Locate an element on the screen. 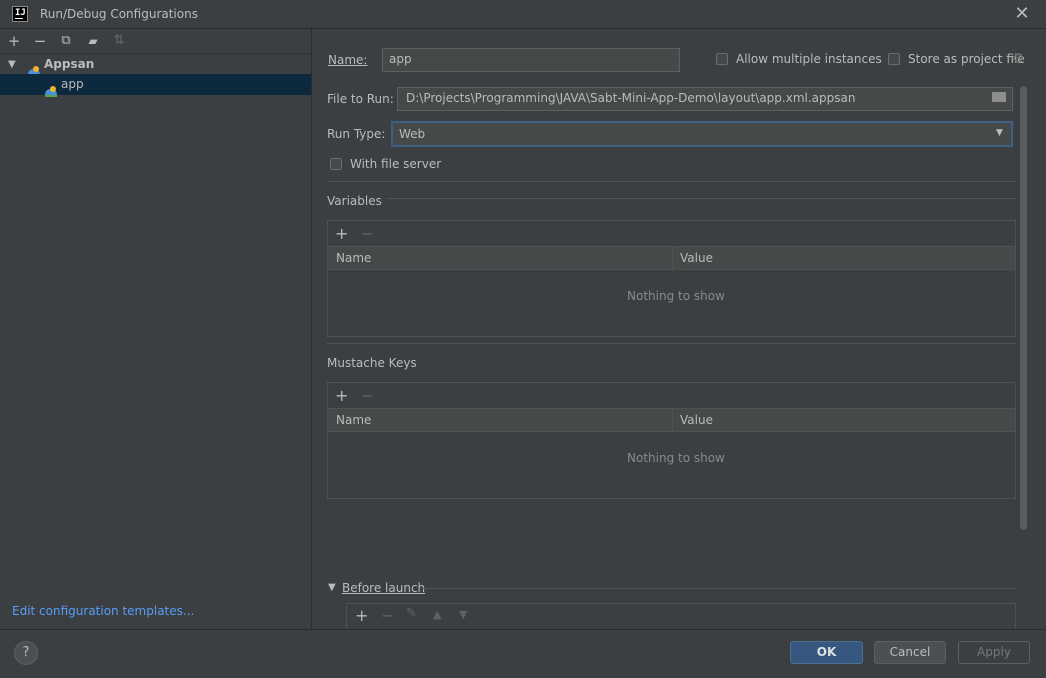  mustache-empty-text: Nothing to show is located at coordinates (676, 458).